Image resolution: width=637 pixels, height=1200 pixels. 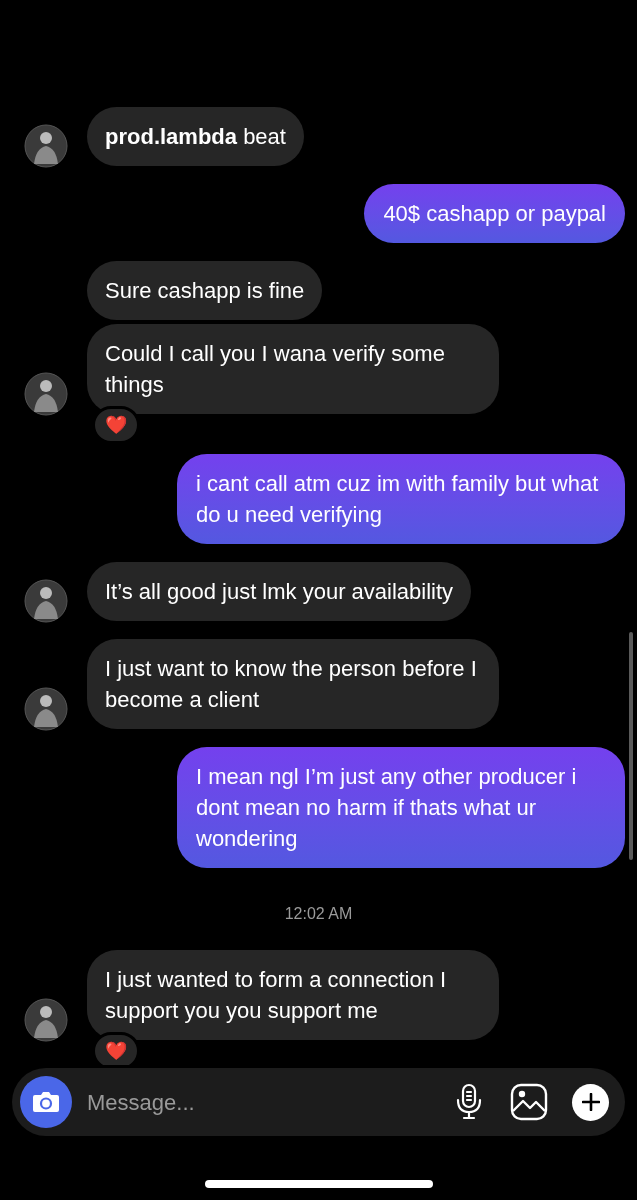 I want to click on sent-message: i cant call atm cuz im with family but what do u need verifying, so click(x=401, y=499).